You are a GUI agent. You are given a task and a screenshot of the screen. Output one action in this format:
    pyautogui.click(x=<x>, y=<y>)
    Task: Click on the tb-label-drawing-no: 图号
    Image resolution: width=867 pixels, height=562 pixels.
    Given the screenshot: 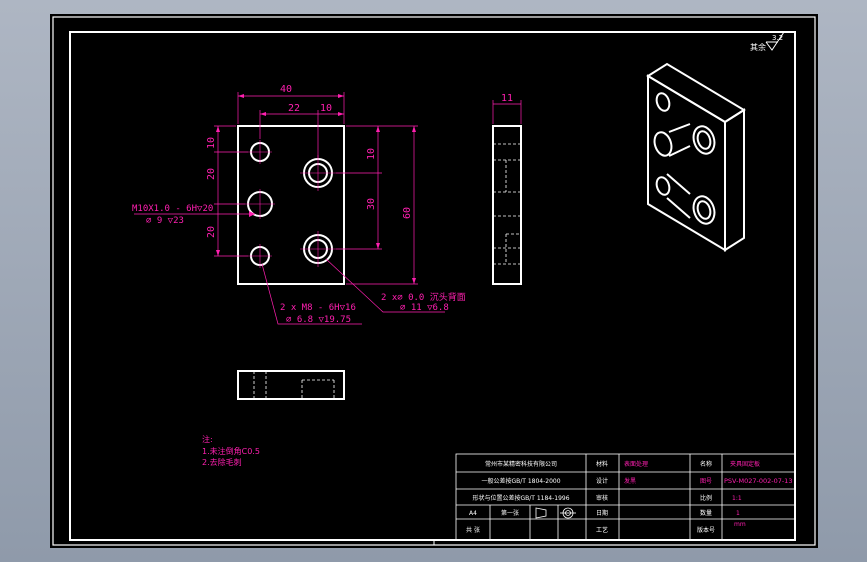 What is the action you would take?
    pyautogui.click(x=706, y=481)
    